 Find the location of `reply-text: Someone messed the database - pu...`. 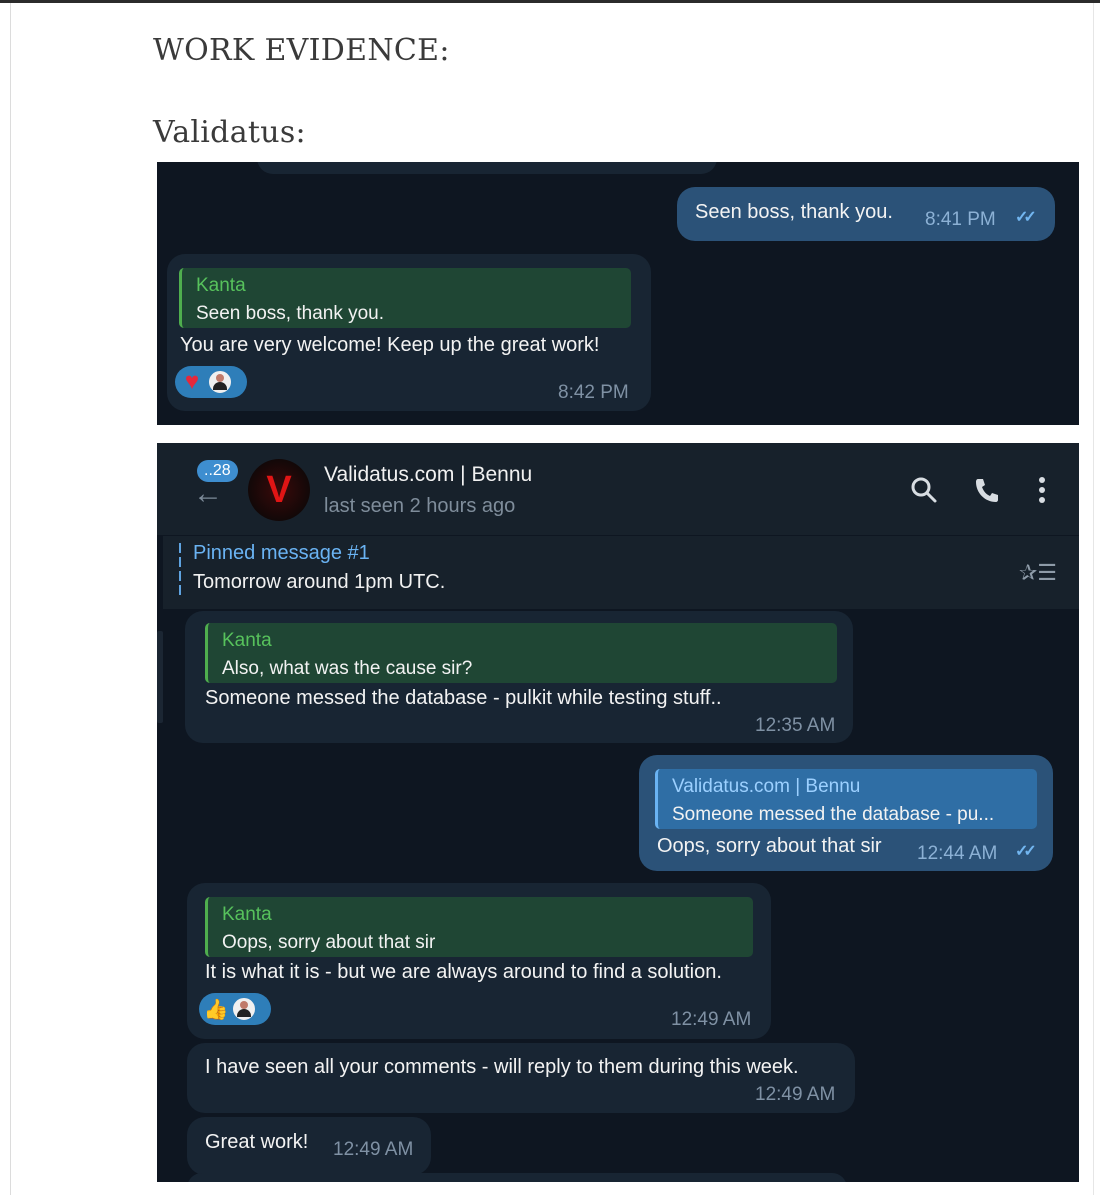

reply-text: Someone messed the database - pu... is located at coordinates (833, 814).